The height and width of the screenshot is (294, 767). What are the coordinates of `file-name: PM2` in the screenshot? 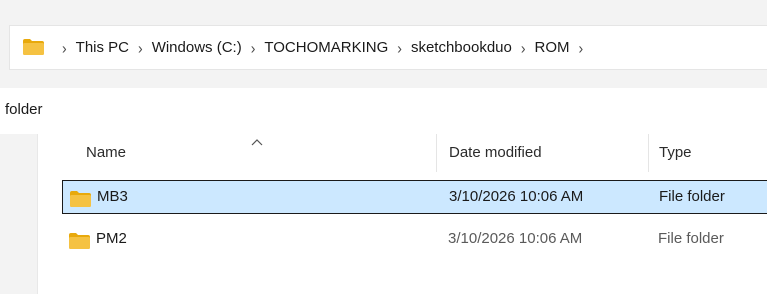 It's located at (111, 238).